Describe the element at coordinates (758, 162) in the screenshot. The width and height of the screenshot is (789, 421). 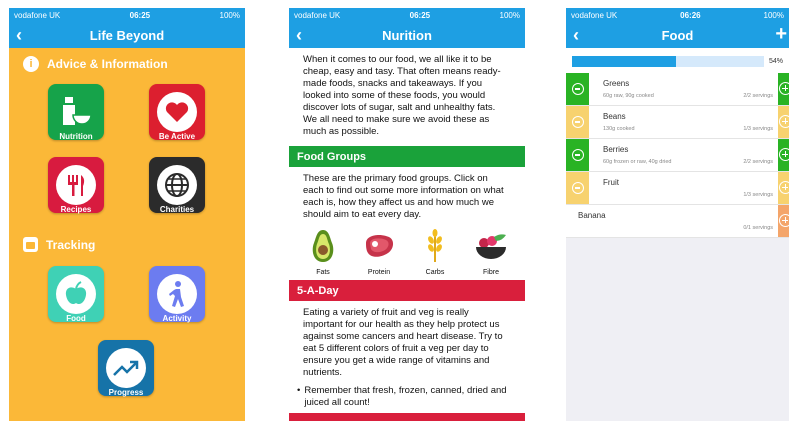
I see `food-servings: 2/2 servings` at that location.